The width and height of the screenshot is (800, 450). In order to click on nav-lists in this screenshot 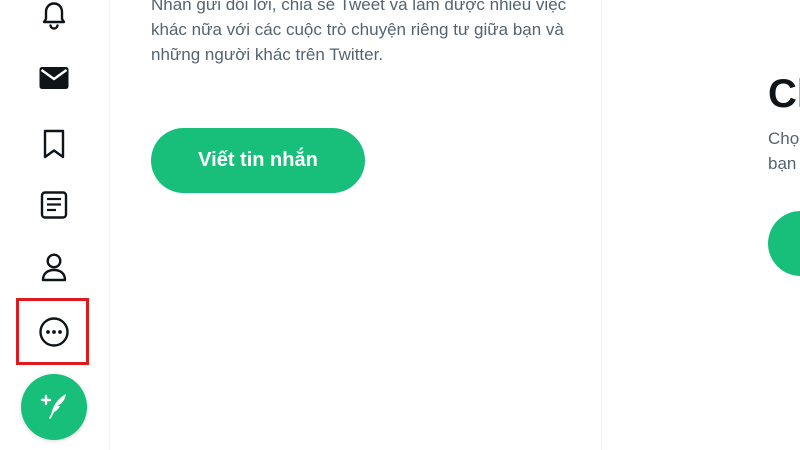, I will do `click(54, 205)`.